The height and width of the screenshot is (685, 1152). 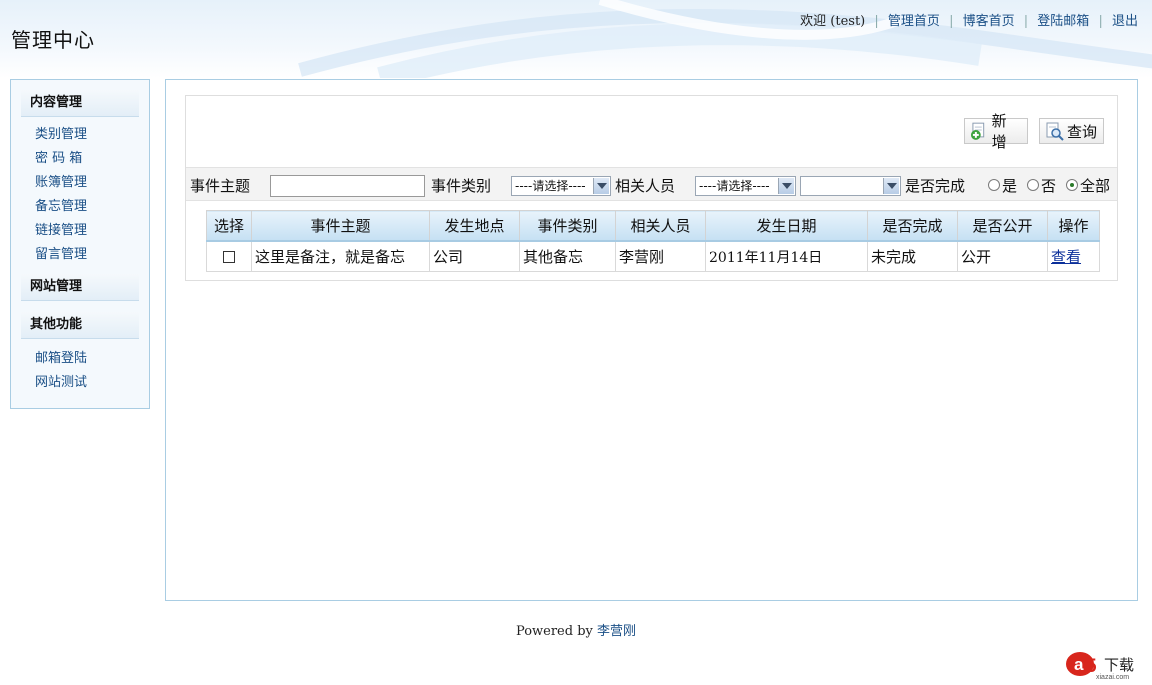 What do you see at coordinates (1049, 186) in the screenshot?
I see `radio-no-label: 否` at bounding box center [1049, 186].